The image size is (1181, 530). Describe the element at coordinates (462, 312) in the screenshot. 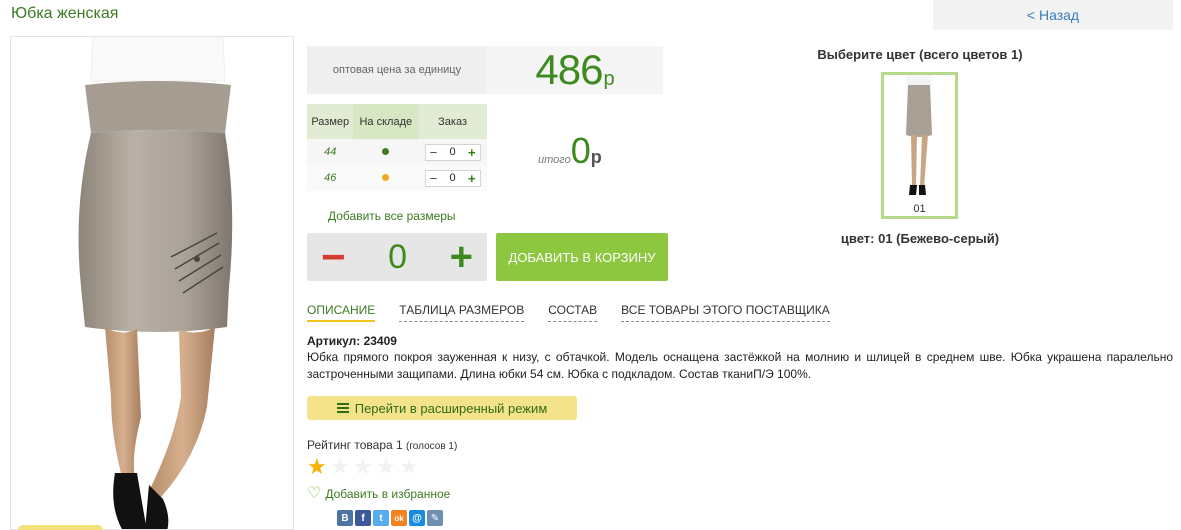

I see `tab-size-chart: ТАБЛИЦА РАЗМЕРОВ` at that location.